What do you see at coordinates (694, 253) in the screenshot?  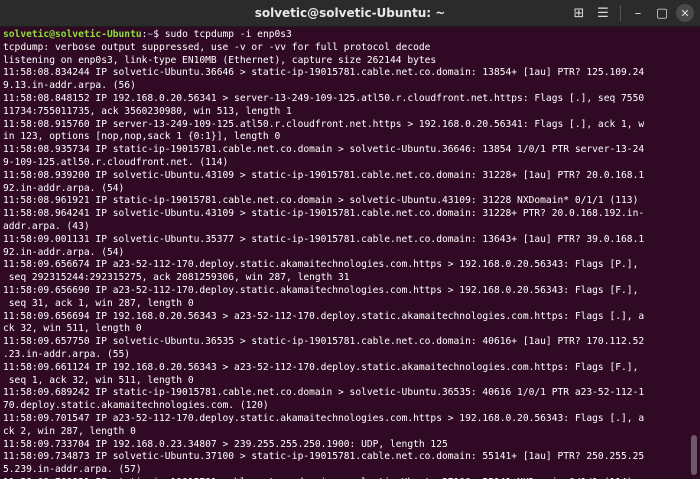 I see `scrollbar` at bounding box center [694, 253].